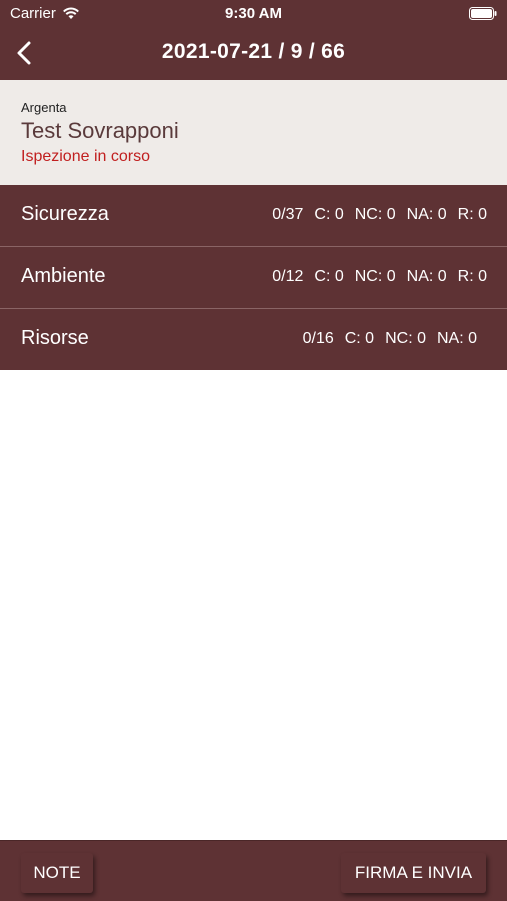  Describe the element at coordinates (253, 216) in the screenshot. I see `section-row-sicurezza: Sicurezza 0/37 C: 0 NC: 0 NA: 0 R: 0` at that location.